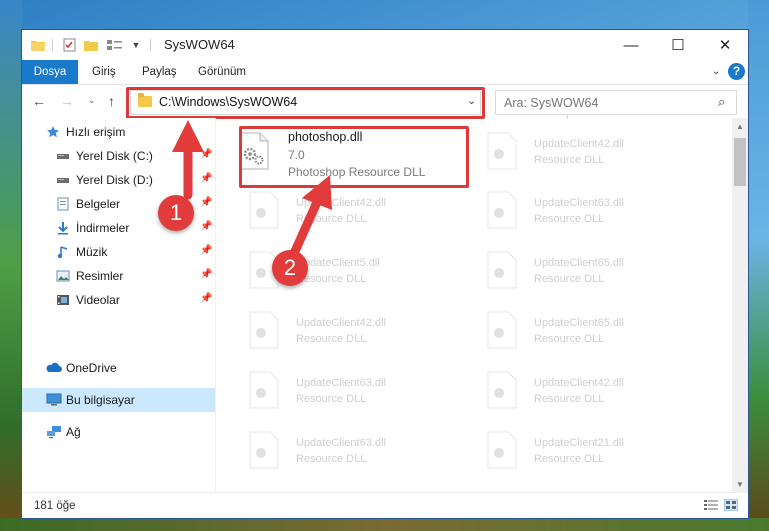 This screenshot has width=769, height=531. What do you see at coordinates (740, 305) in the screenshot?
I see `vertical-scrollbar: ▲ ▼` at bounding box center [740, 305].